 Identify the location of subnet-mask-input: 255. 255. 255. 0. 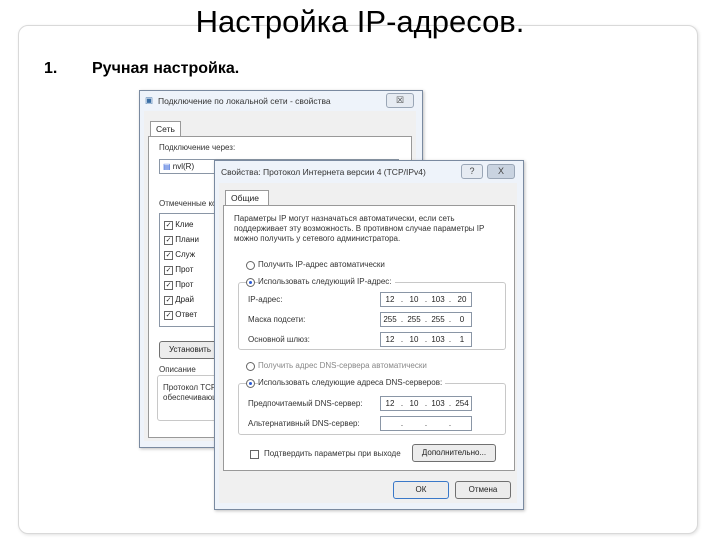
(426, 319).